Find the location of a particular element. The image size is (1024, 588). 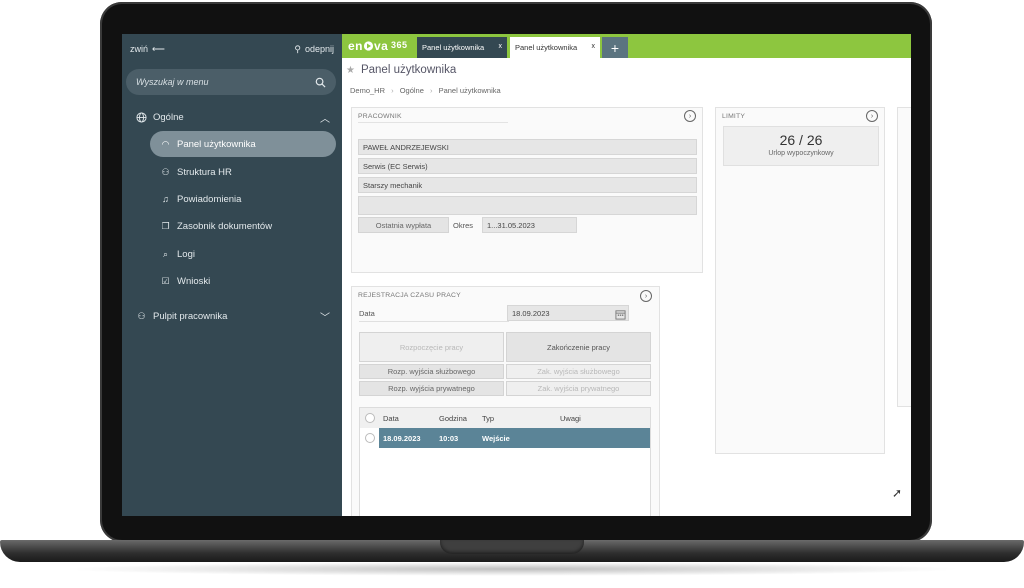

cell-date: 18.09.2023 is located at coordinates (402, 438).